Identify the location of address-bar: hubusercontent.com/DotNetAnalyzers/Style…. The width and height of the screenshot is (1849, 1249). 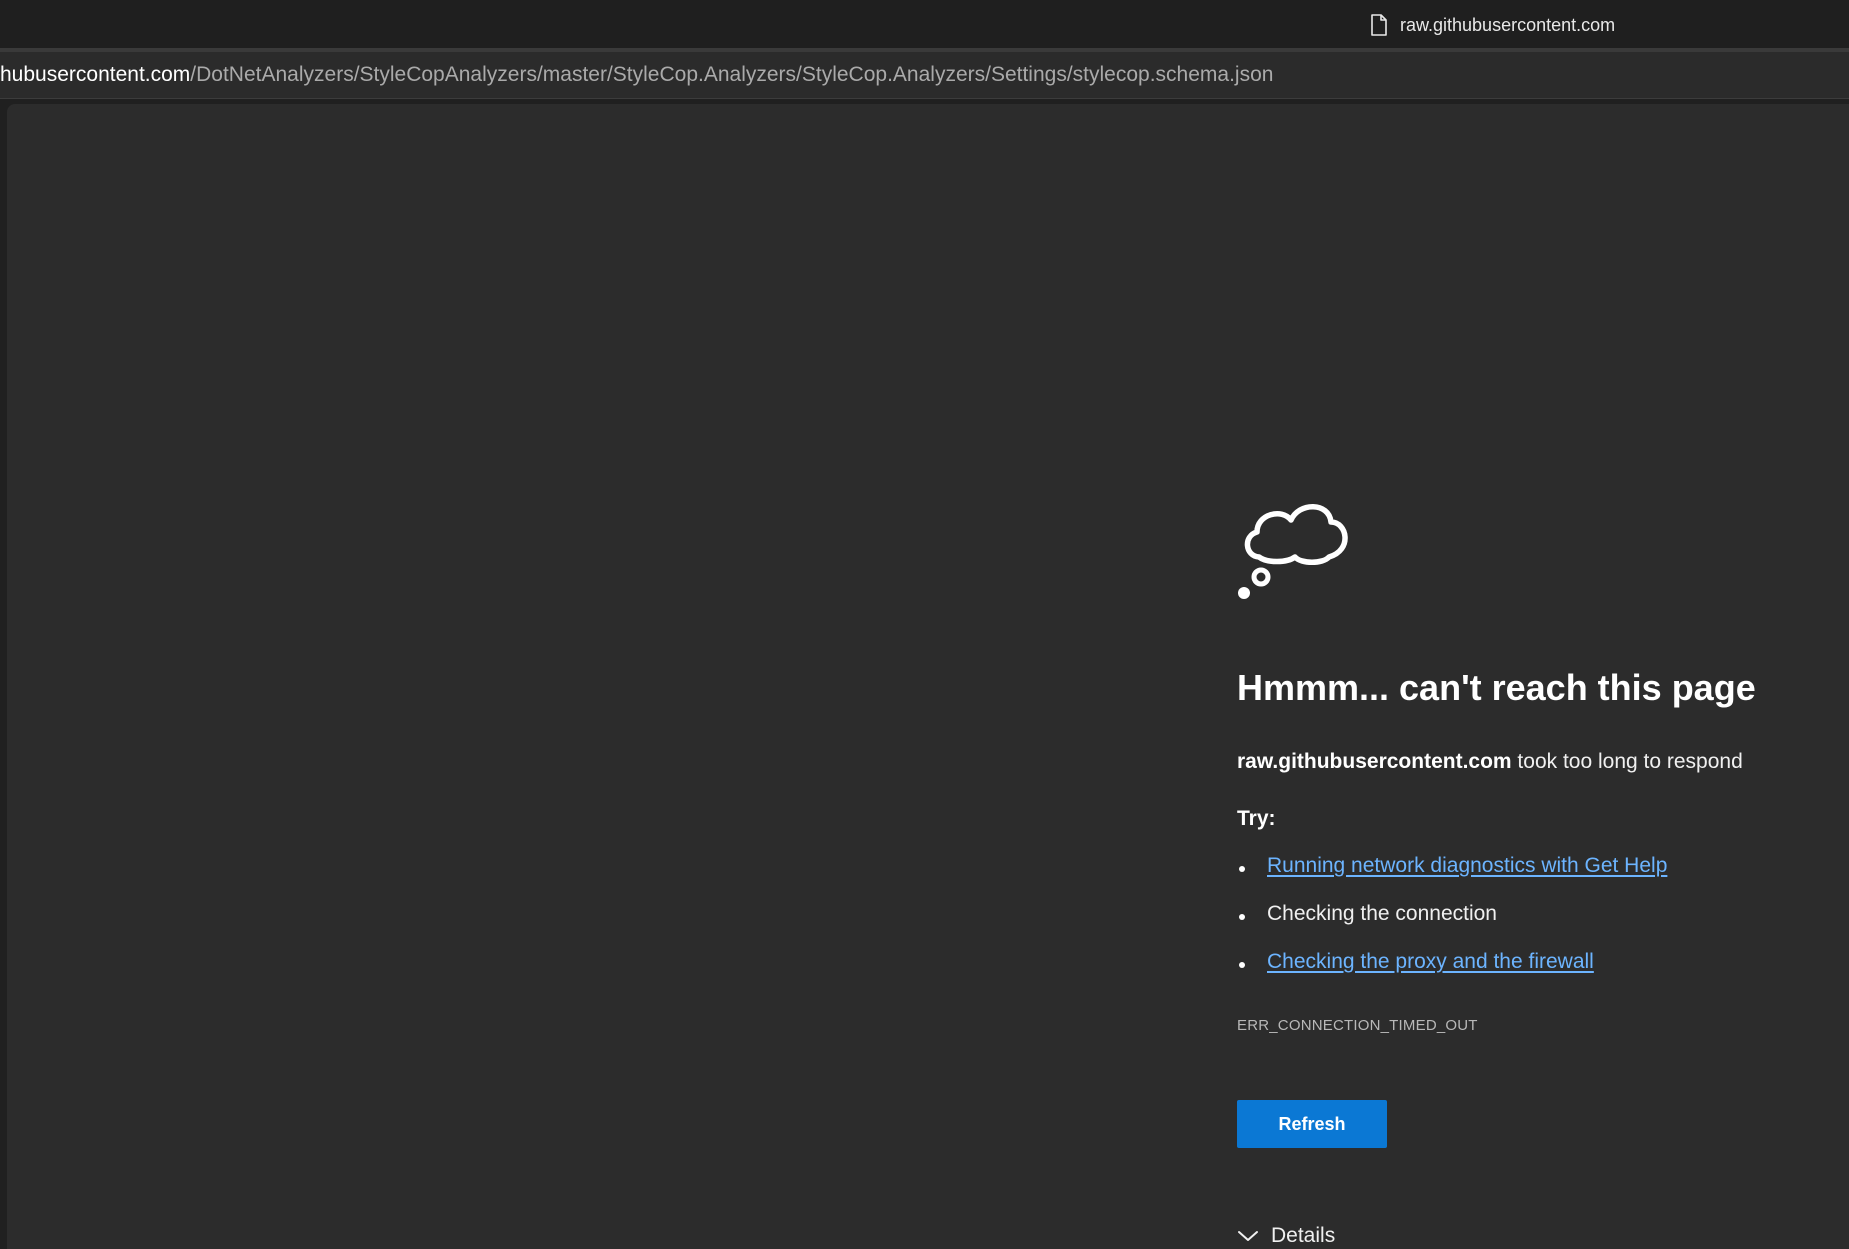
(924, 75).